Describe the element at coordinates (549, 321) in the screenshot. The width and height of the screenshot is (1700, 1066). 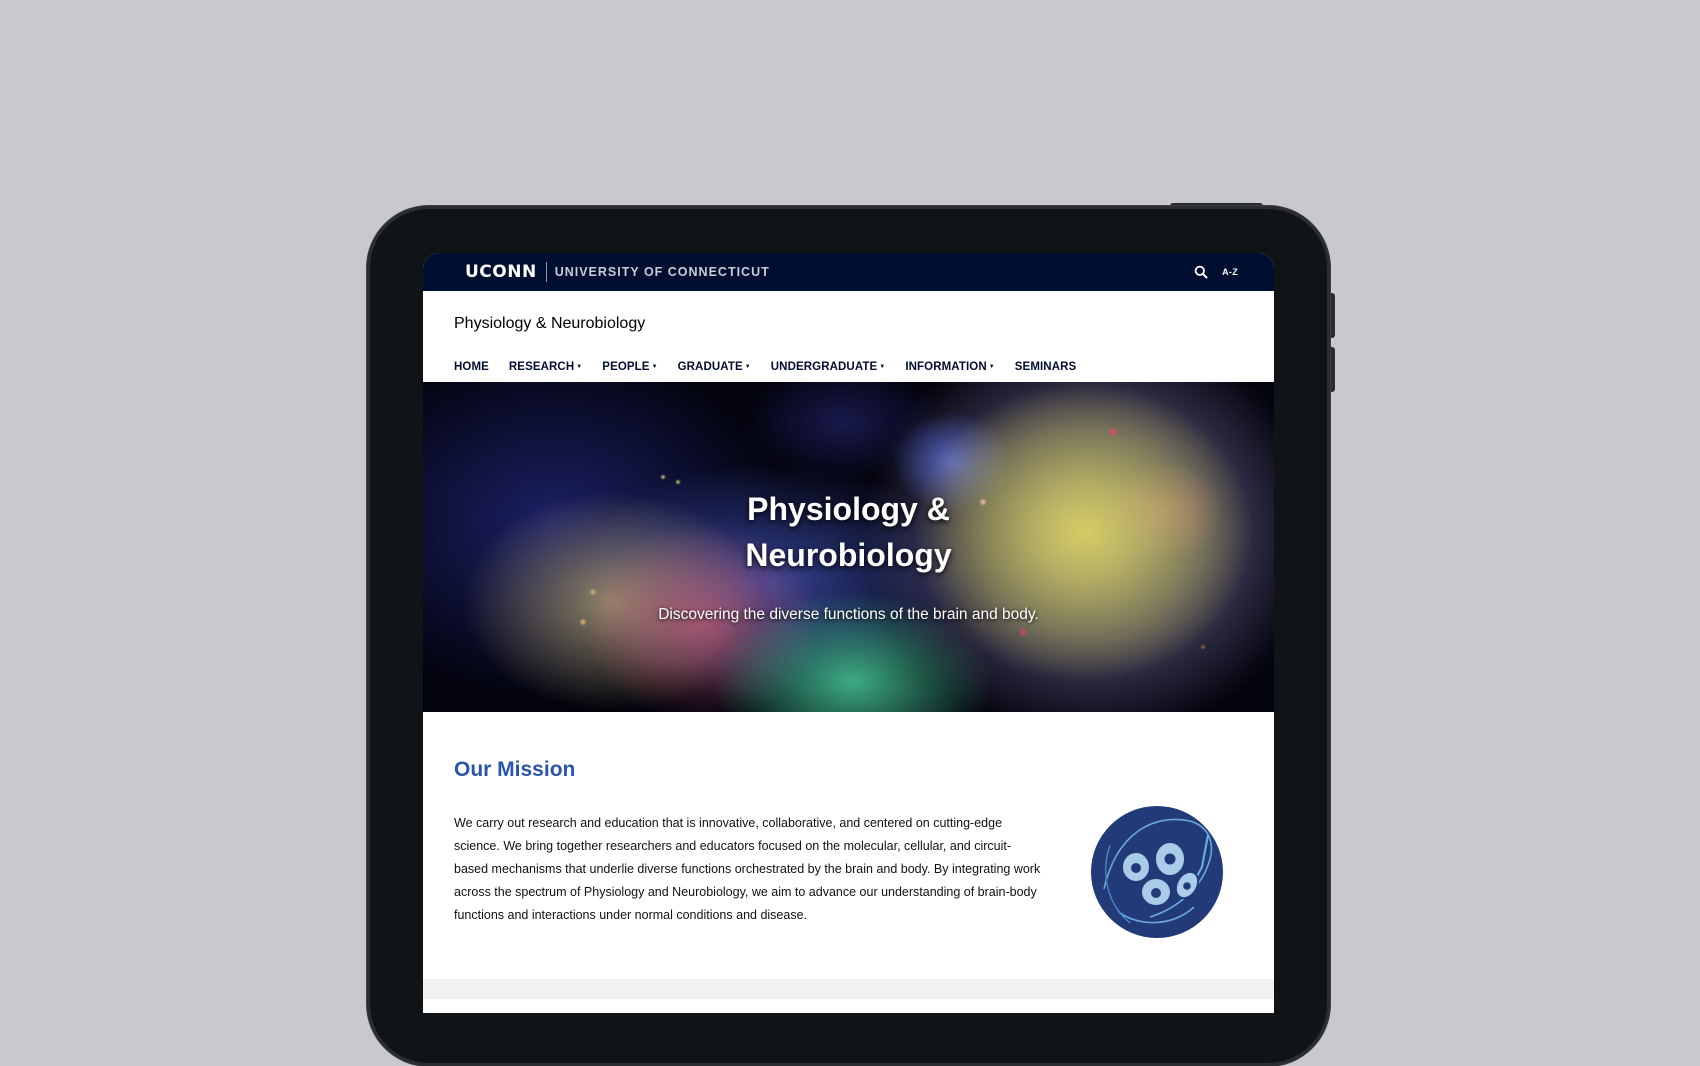
I see `site-title-link: Physiology & Neurobiology` at that location.